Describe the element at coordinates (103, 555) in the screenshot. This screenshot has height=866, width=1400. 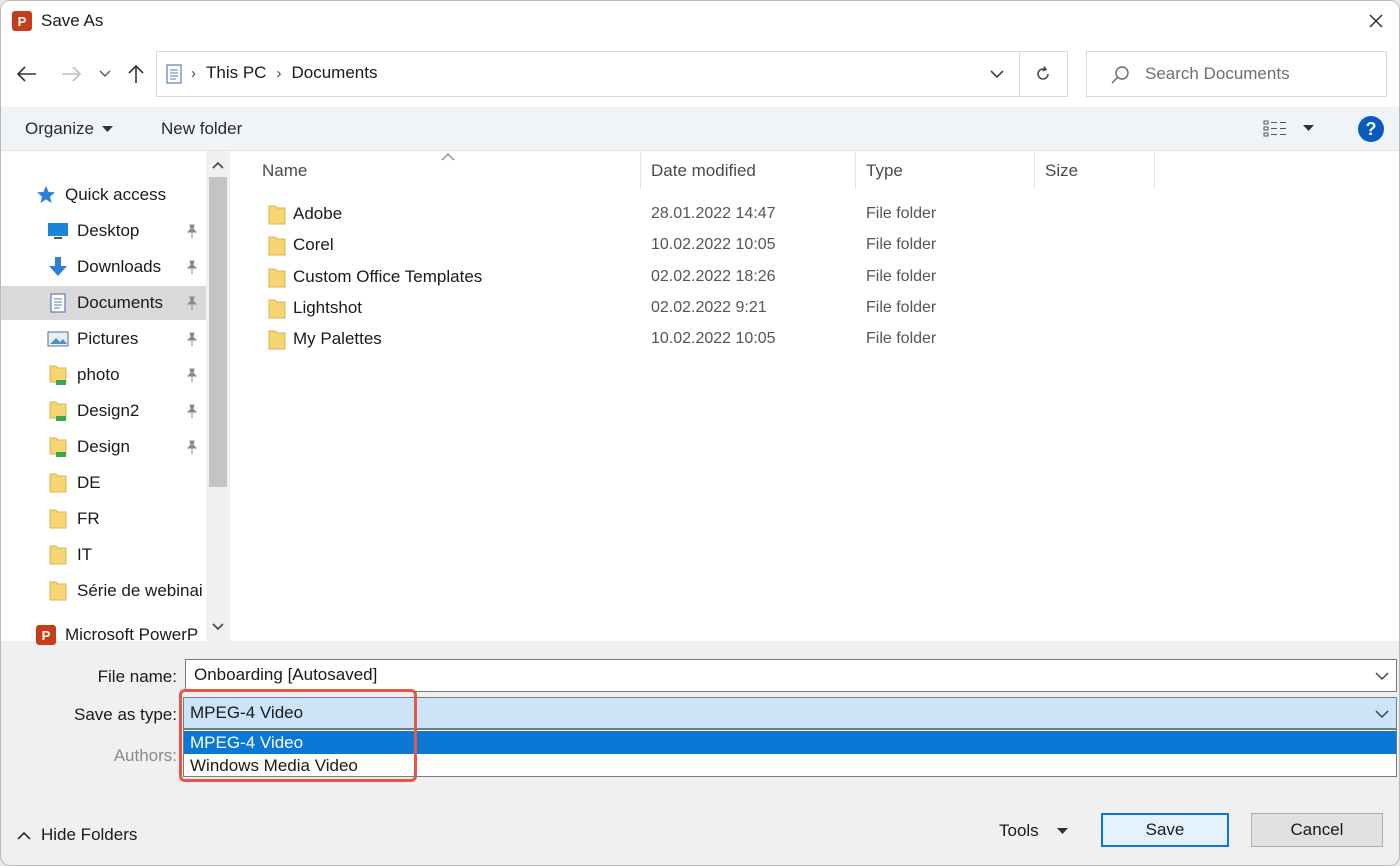
I see `sidebar-item-it: IT` at that location.